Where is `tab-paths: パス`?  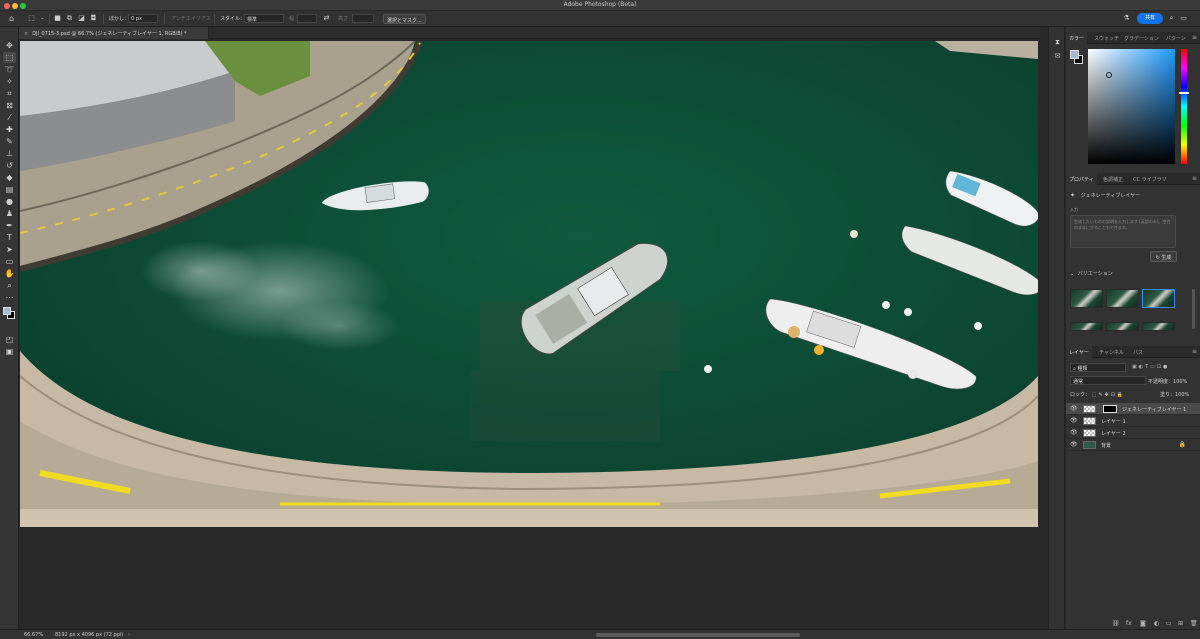
tab-paths: パス is located at coordinates (1138, 352).